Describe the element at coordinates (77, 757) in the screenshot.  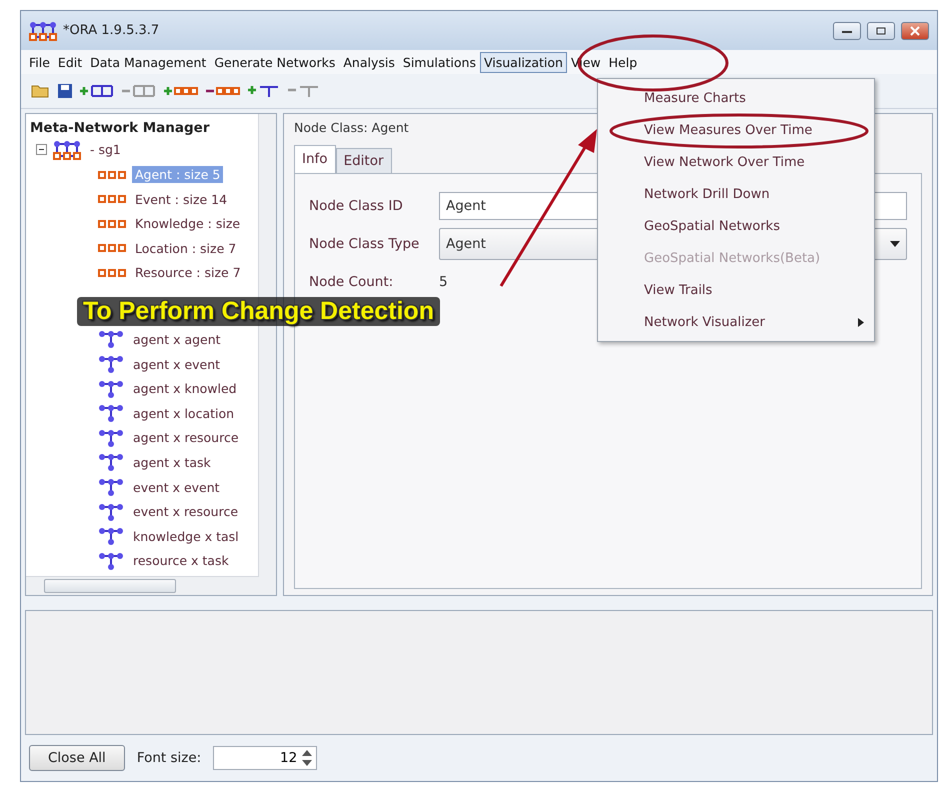
I see `close-all-button: Close All` at that location.